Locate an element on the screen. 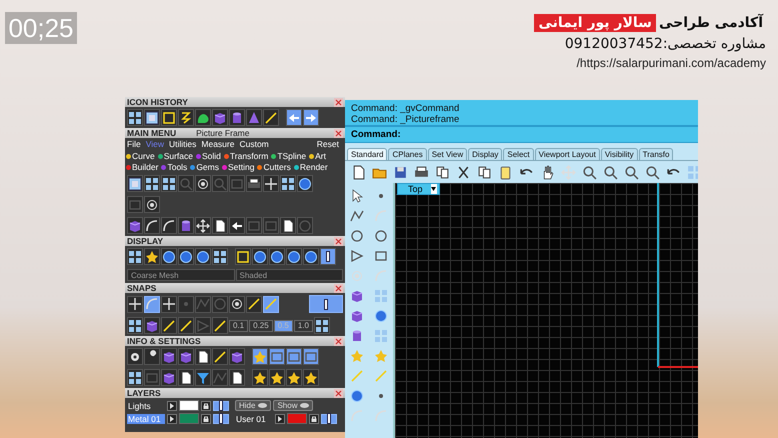 The height and width of the screenshot is (438, 778). menu-item: Utilities is located at coordinates (182, 144).